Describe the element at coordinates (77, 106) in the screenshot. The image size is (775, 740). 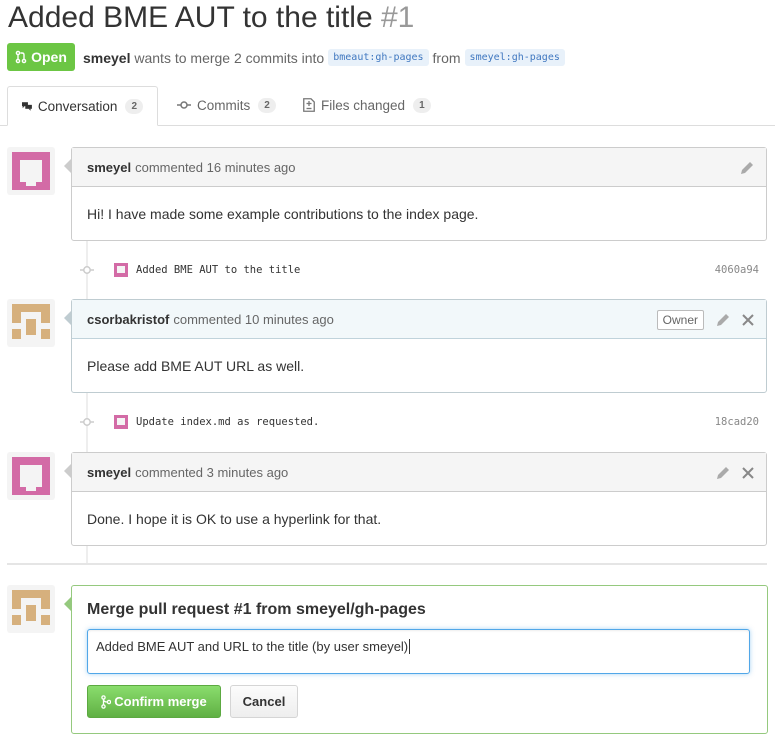
I see `tab-conversation-label: Conversation` at that location.